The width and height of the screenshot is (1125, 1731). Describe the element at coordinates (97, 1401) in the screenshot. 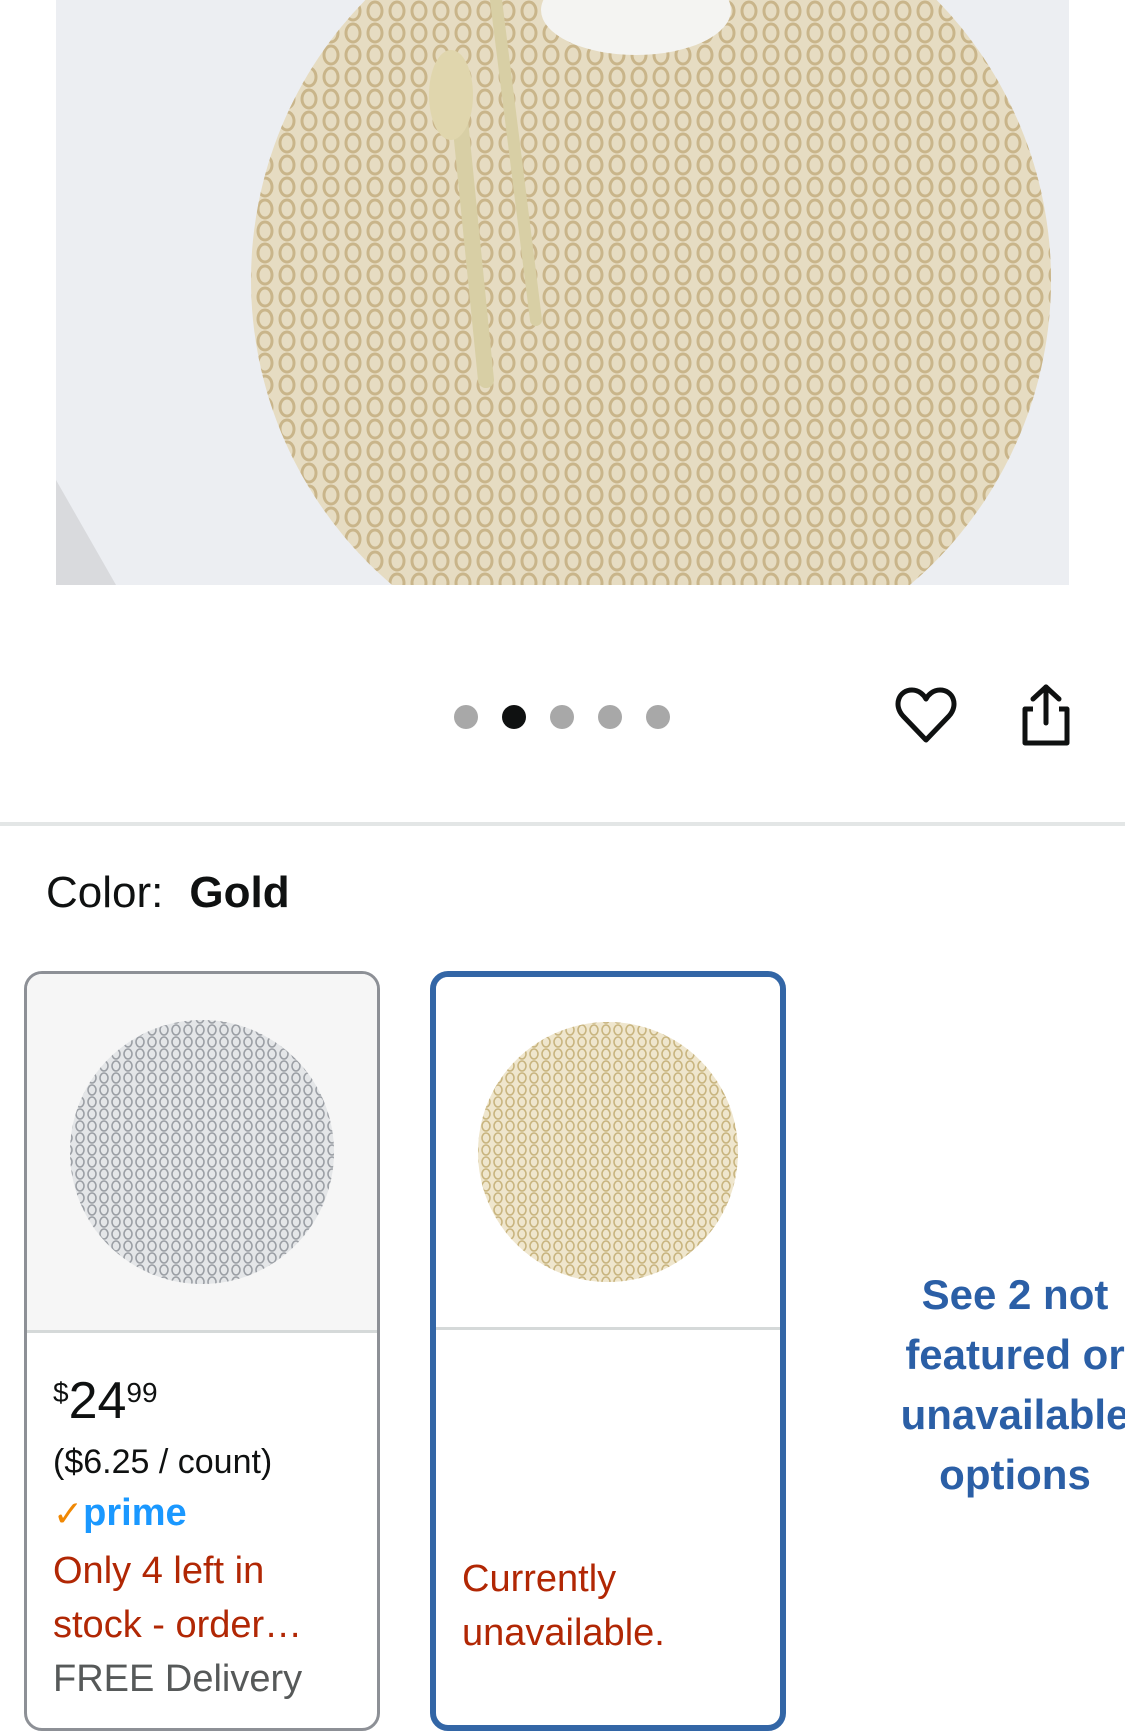

I see `price-whole: 24` at that location.